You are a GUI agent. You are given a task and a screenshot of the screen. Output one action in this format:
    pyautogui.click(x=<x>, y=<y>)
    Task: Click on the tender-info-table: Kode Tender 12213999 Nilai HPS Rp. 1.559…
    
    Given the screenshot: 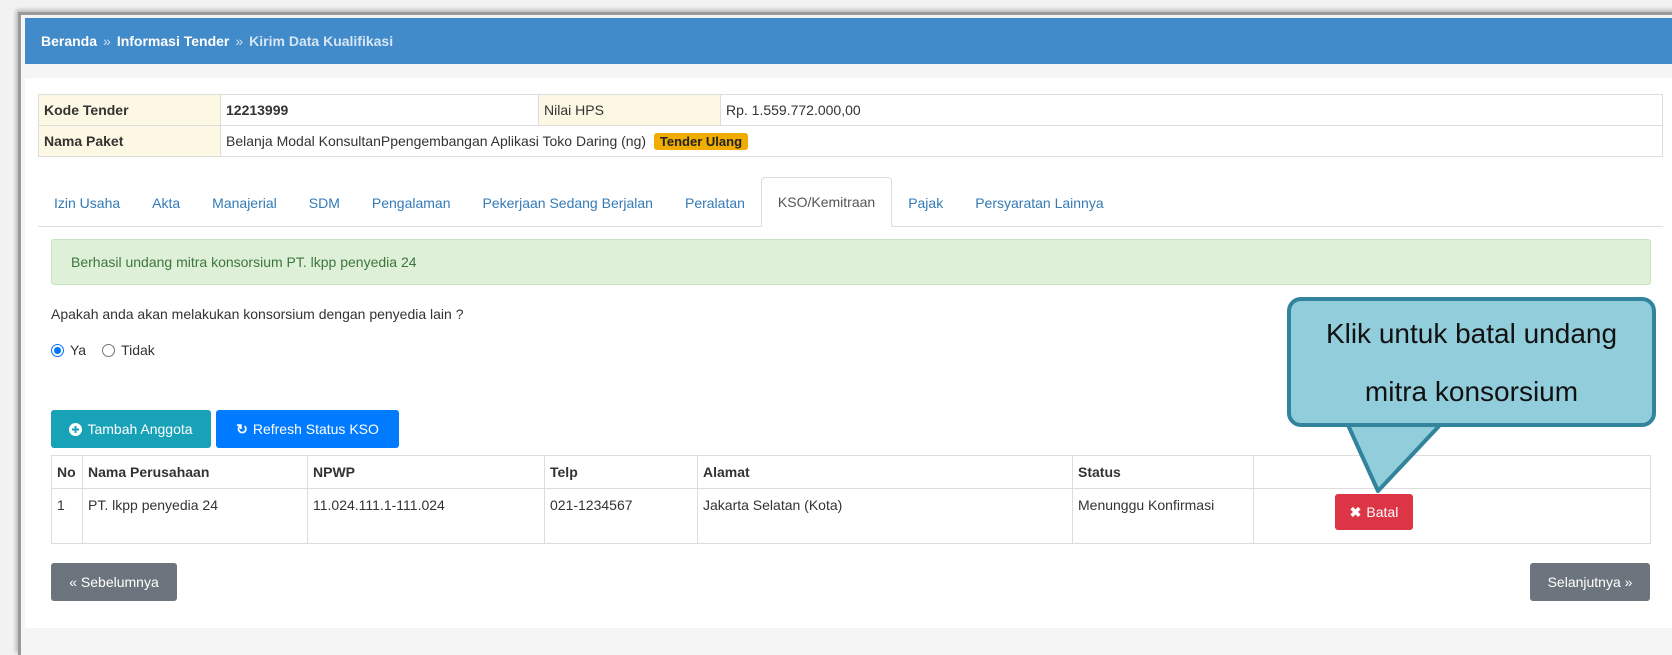 What is the action you would take?
    pyautogui.click(x=850, y=125)
    